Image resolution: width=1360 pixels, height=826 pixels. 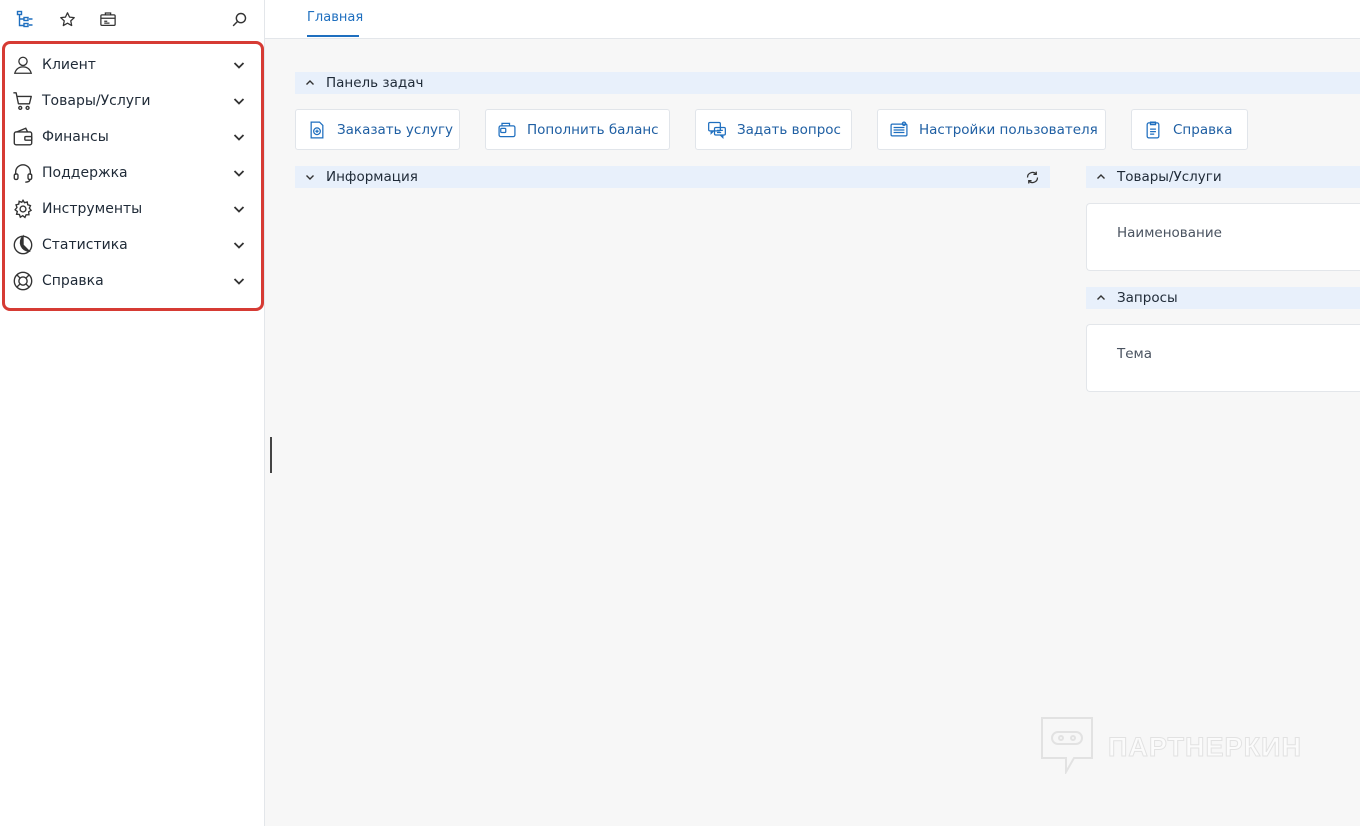 I want to click on info-title: Информация, so click(x=372, y=177).